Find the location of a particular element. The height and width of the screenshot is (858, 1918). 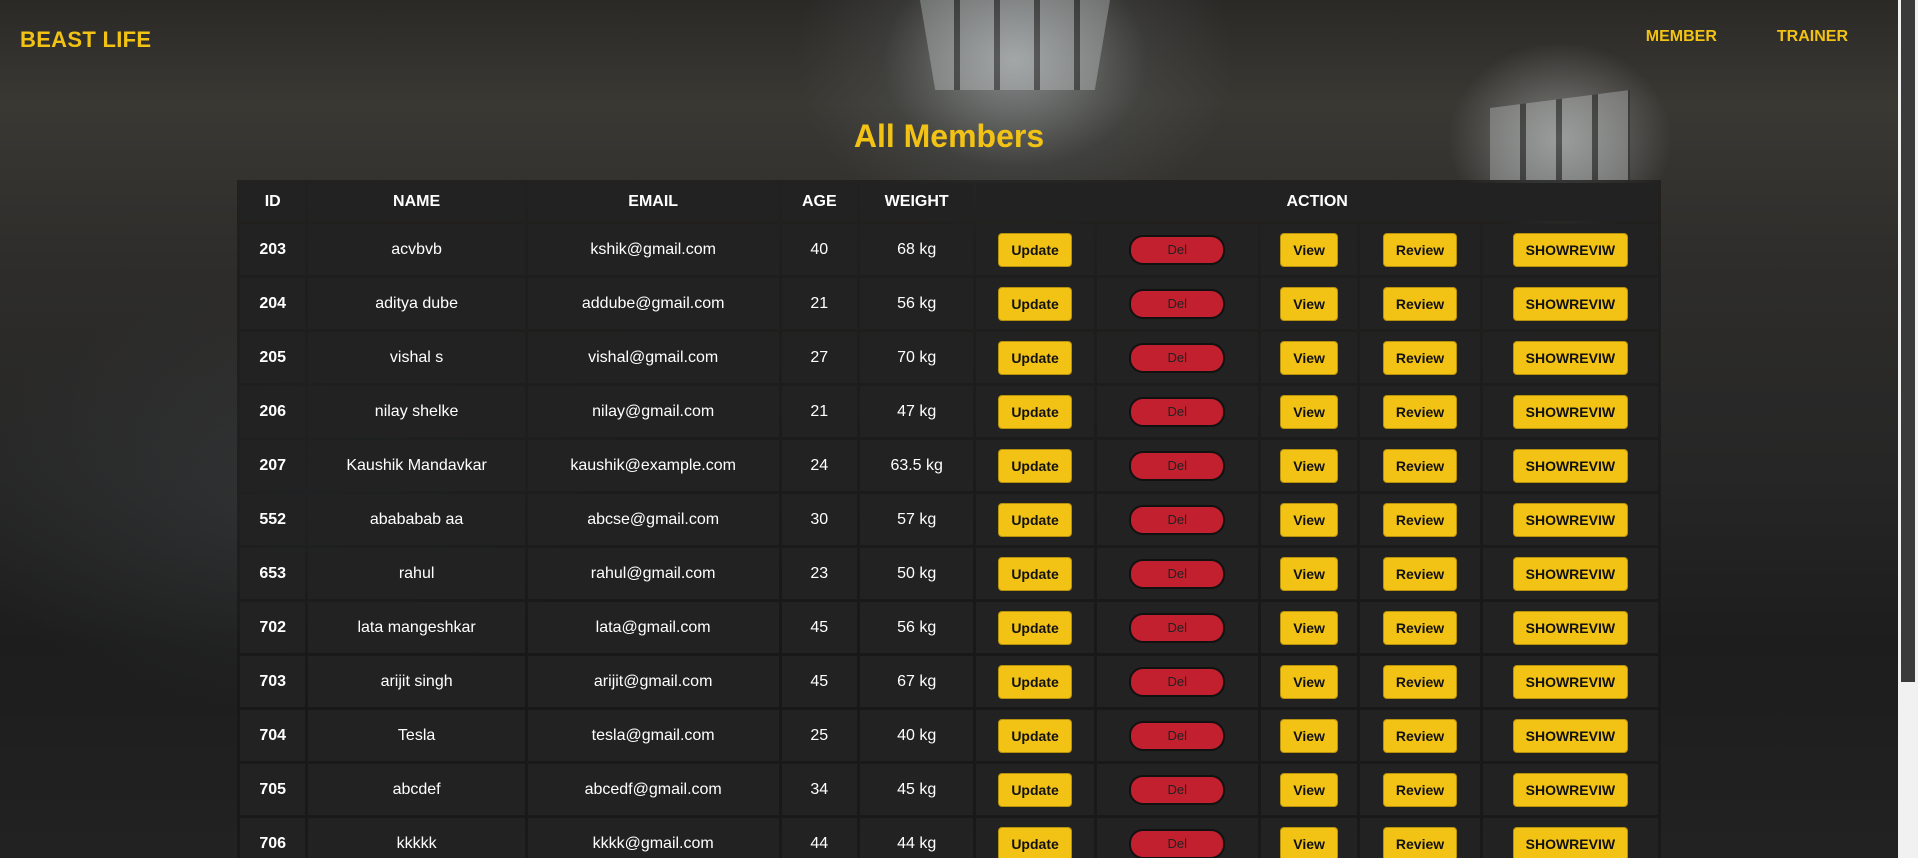

nav-member-link: MEMBER is located at coordinates (1681, 37).